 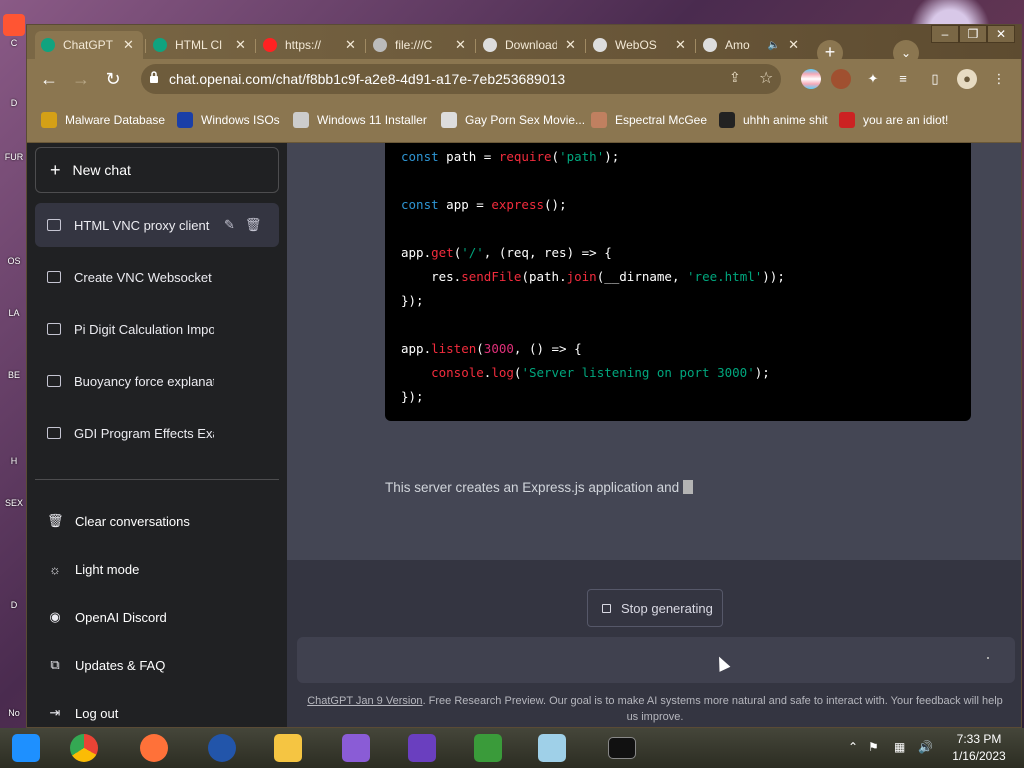 I want to click on people-icon-image, so click(x=488, y=748).